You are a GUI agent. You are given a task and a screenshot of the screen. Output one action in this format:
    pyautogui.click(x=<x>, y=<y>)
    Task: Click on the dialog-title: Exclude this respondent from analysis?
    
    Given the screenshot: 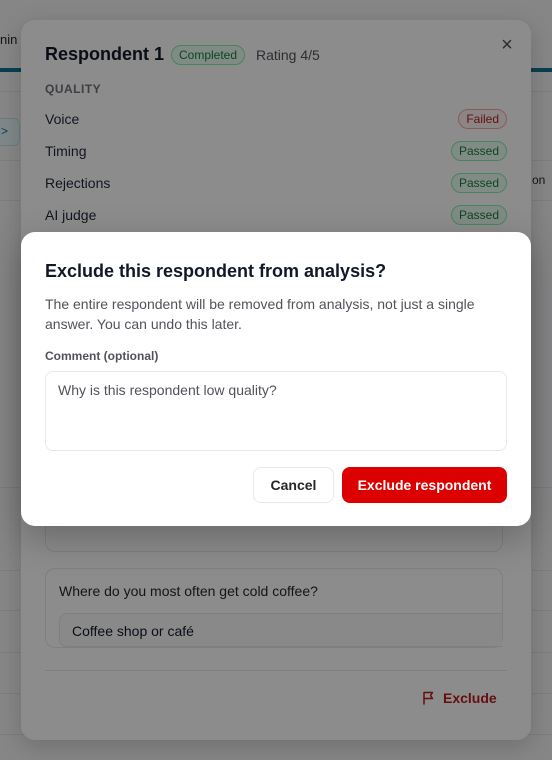 What is the action you would take?
    pyautogui.click(x=216, y=271)
    